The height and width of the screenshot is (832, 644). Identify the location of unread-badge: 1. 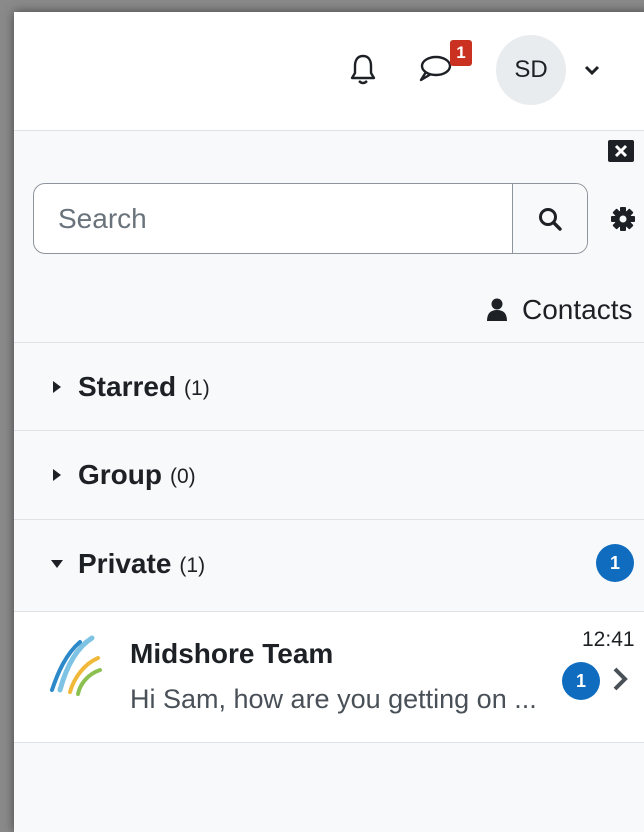
(615, 563).